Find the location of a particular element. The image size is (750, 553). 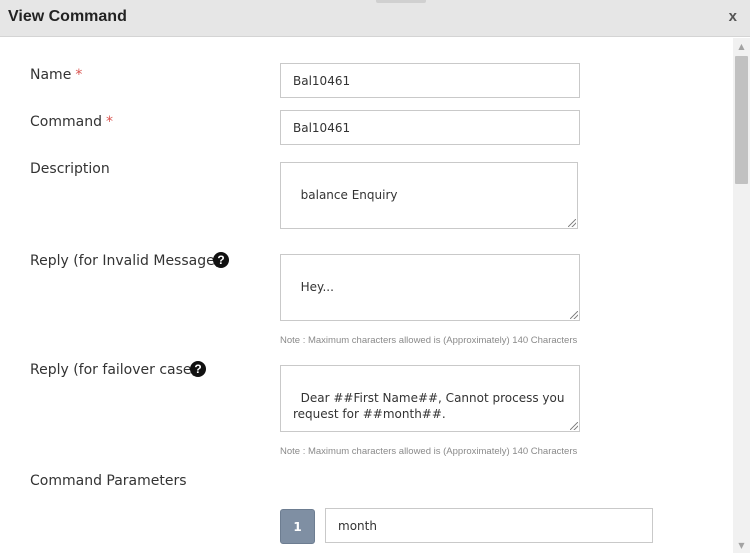

vertical-scrollbar: ▲ ▼ is located at coordinates (741, 295).